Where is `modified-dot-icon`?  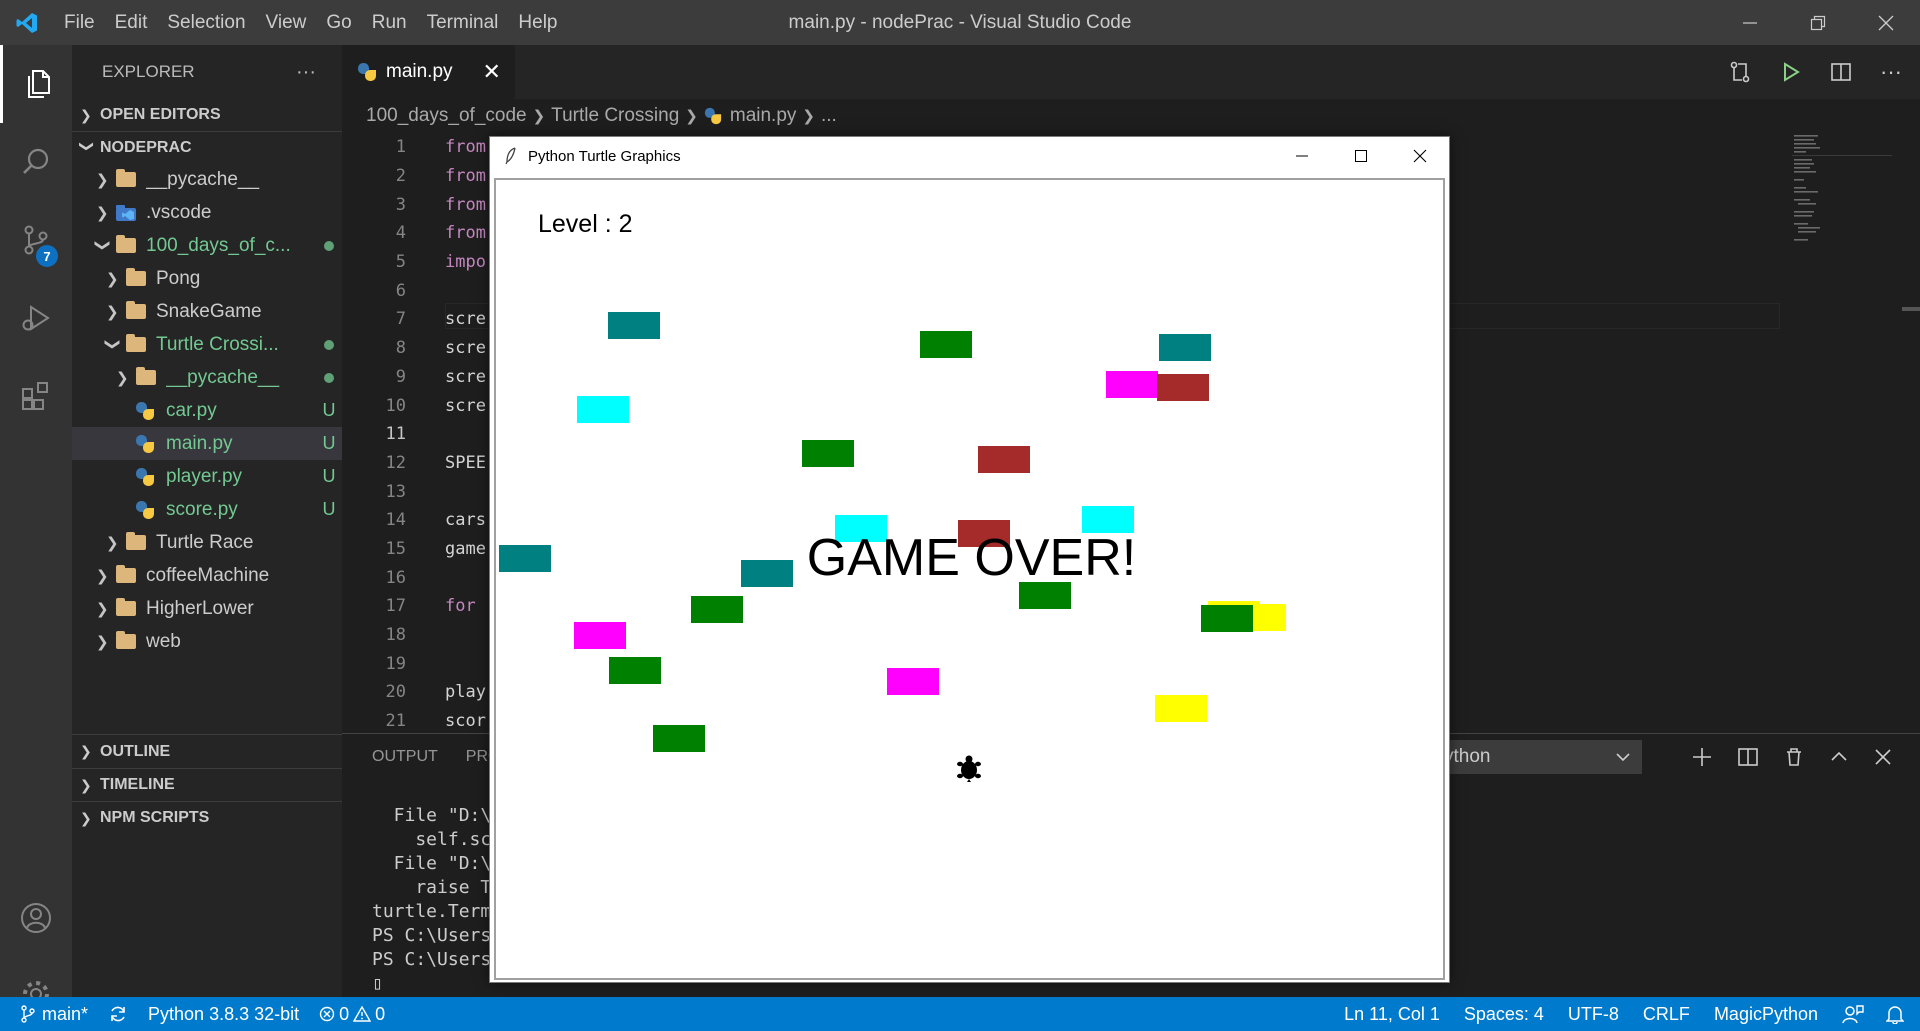
modified-dot-icon is located at coordinates (329, 377).